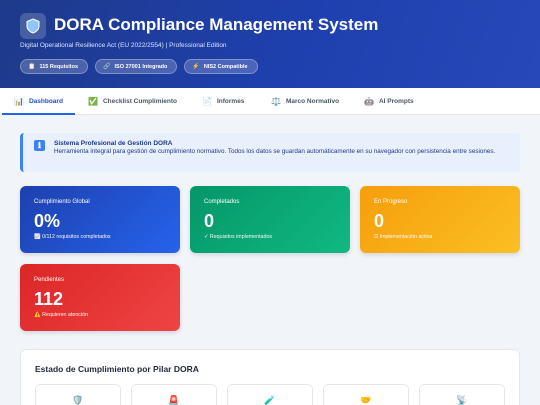 This screenshot has height=405, width=540. I want to click on requirements-badge: 📋 115 Requisitos, so click(54, 66).